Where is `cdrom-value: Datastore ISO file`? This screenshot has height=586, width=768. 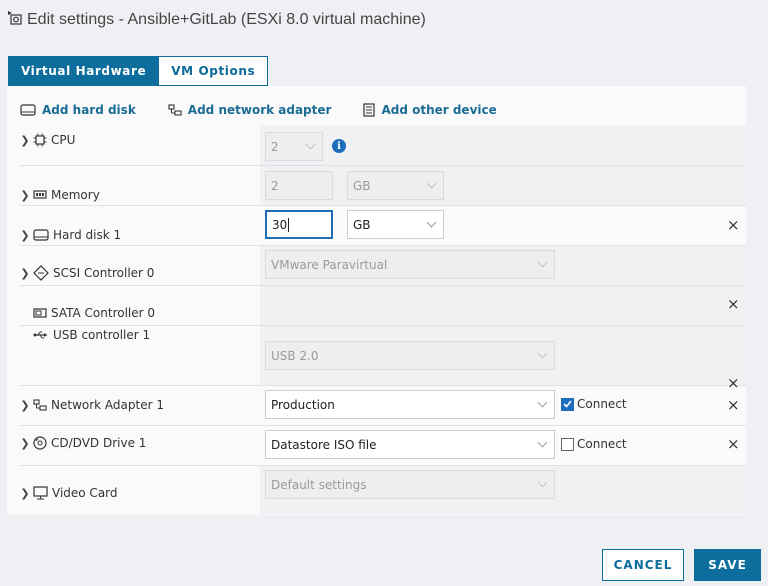 cdrom-value: Datastore ISO file is located at coordinates (324, 444).